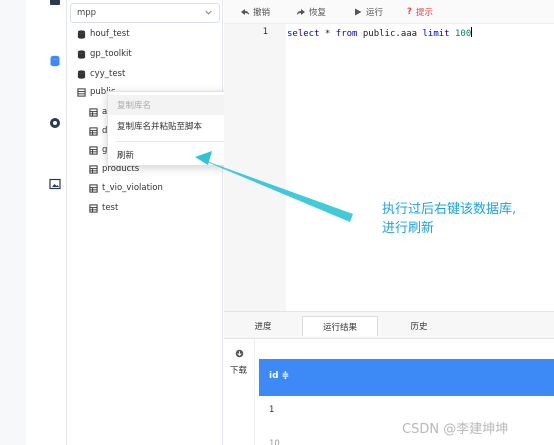  I want to click on database-select-value: mpp, so click(87, 13).